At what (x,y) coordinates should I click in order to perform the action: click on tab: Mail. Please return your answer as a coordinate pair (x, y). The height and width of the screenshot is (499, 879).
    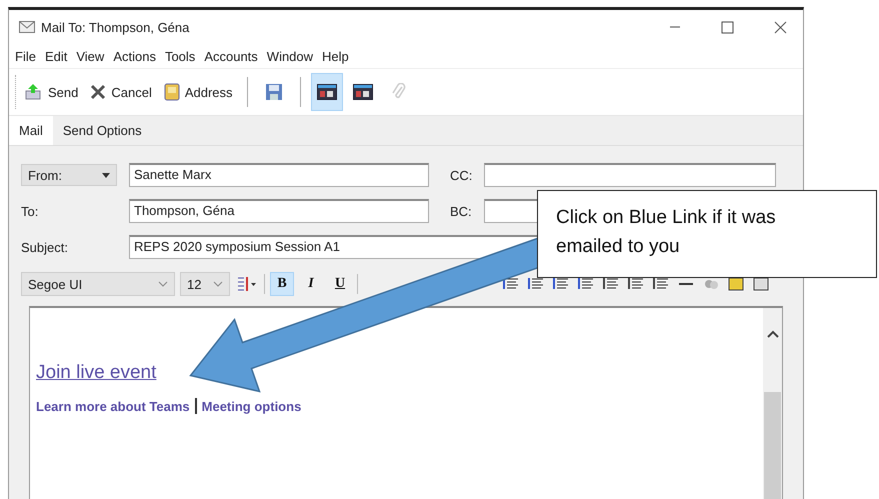
    Looking at the image, I should click on (31, 130).